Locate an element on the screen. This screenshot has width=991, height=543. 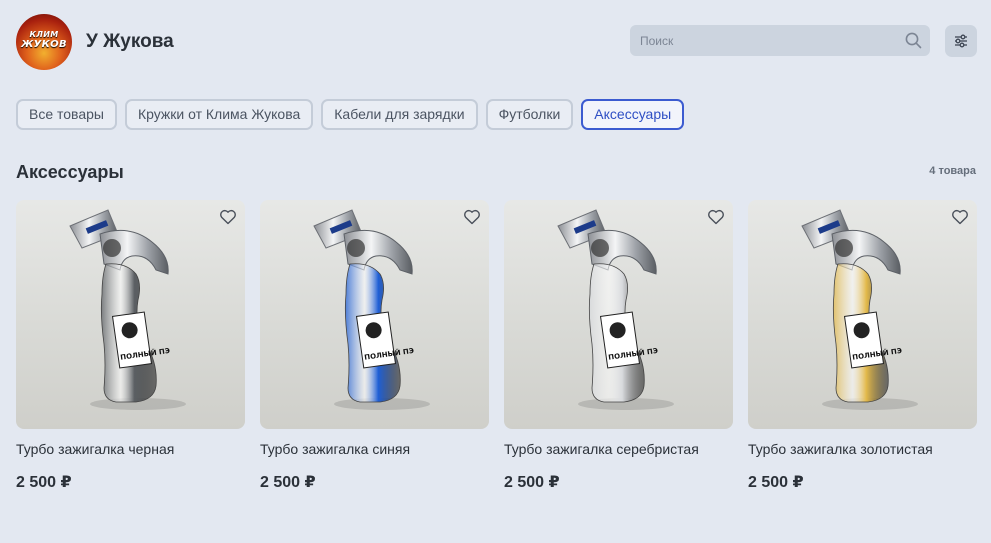
product-name: Турбо зажигалка синяя is located at coordinates (374, 449).